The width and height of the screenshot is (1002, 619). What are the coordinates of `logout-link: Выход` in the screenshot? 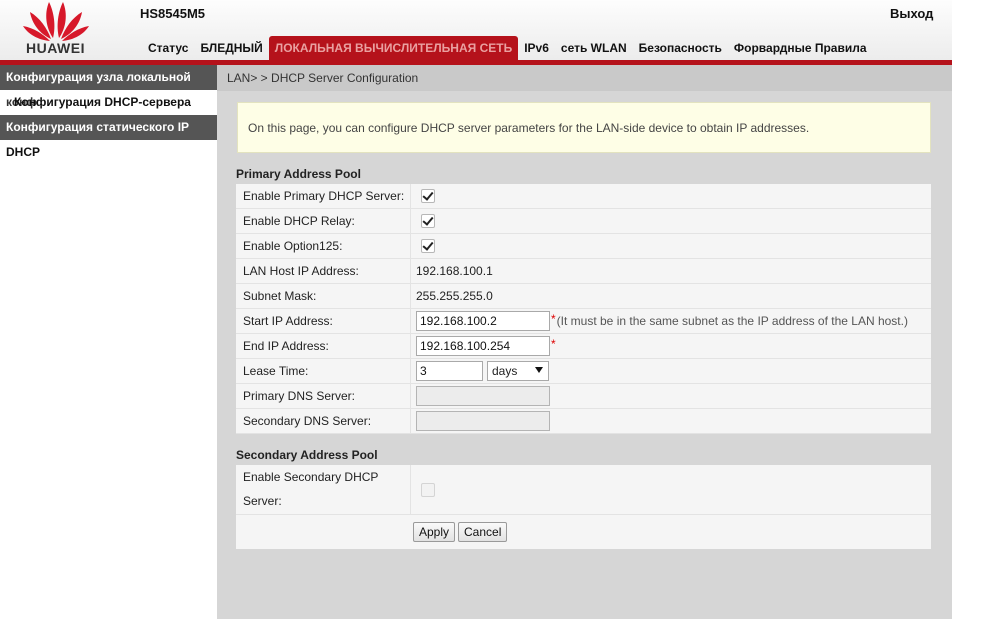 It's located at (911, 13).